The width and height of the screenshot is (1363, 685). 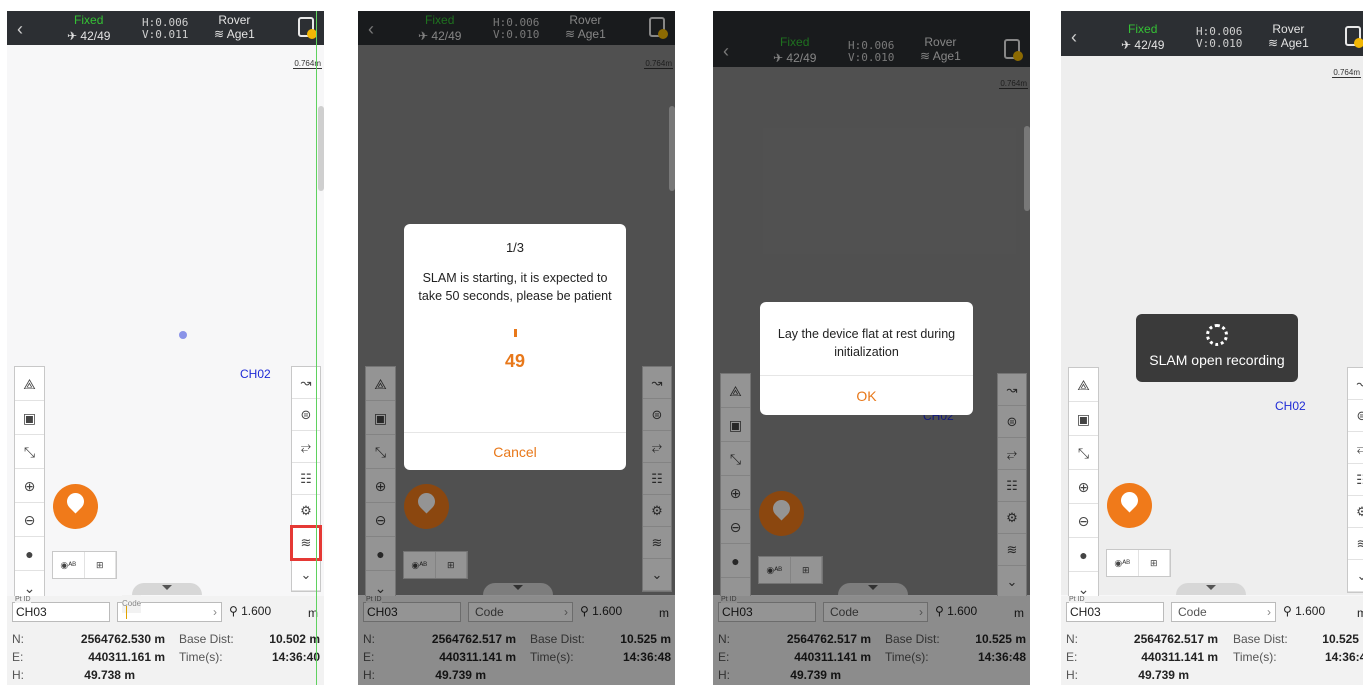 What do you see at coordinates (165, 34) in the screenshot?
I see `v-precision: V:0.011` at bounding box center [165, 34].